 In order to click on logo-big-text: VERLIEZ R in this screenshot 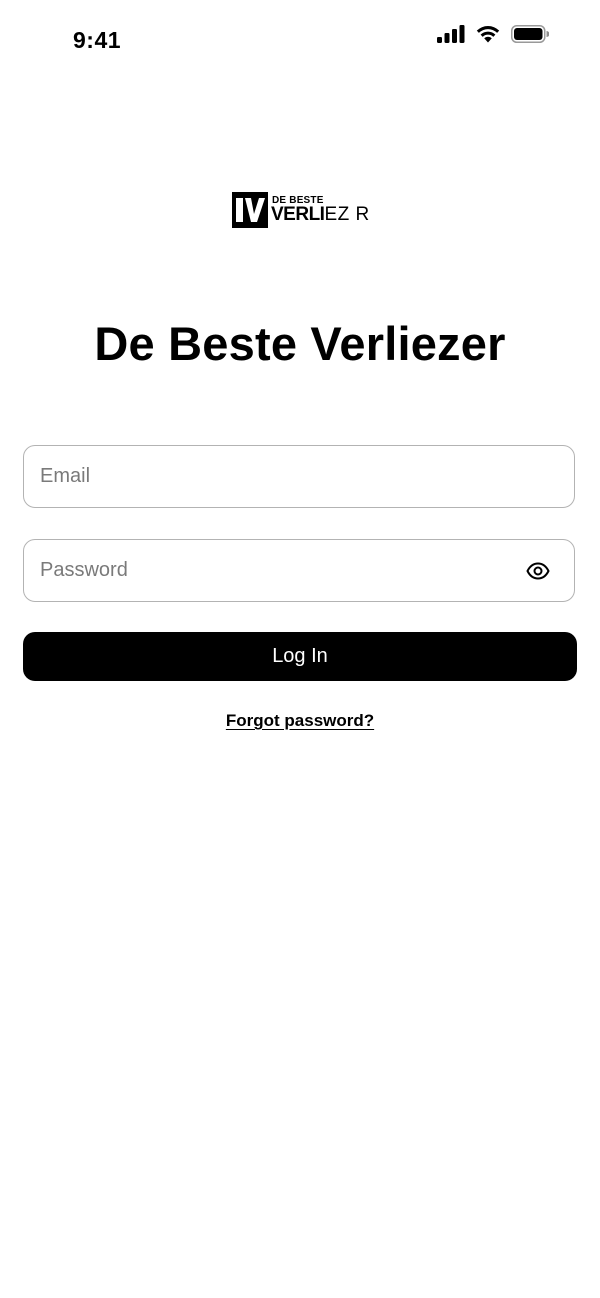, I will do `click(320, 215)`.